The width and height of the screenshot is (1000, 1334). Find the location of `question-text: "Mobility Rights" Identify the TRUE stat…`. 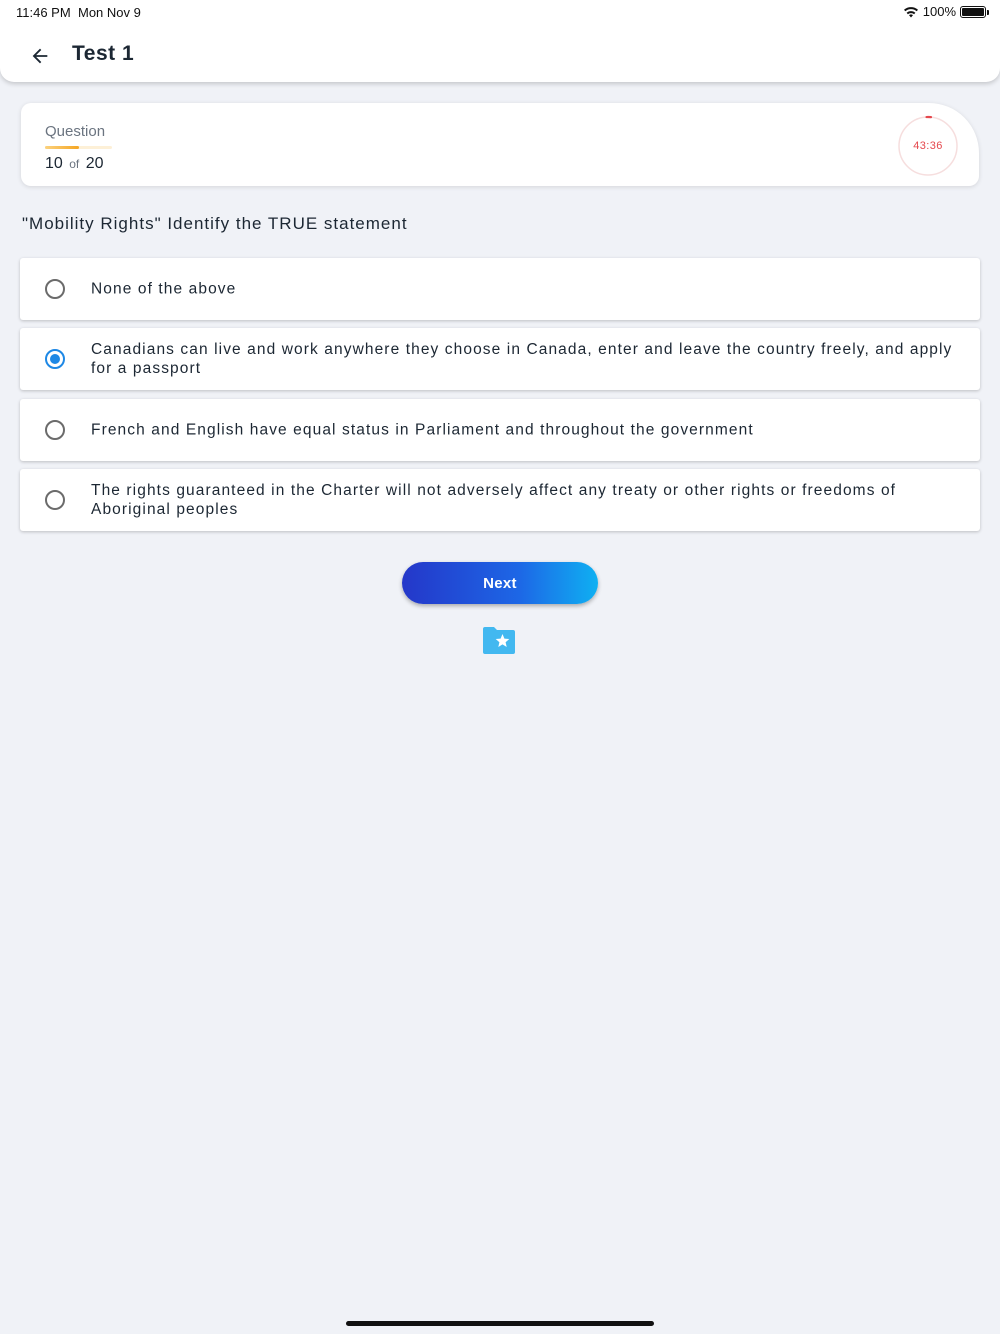

question-text: "Mobility Rights" Identify the TRUE stat… is located at coordinates (215, 223).